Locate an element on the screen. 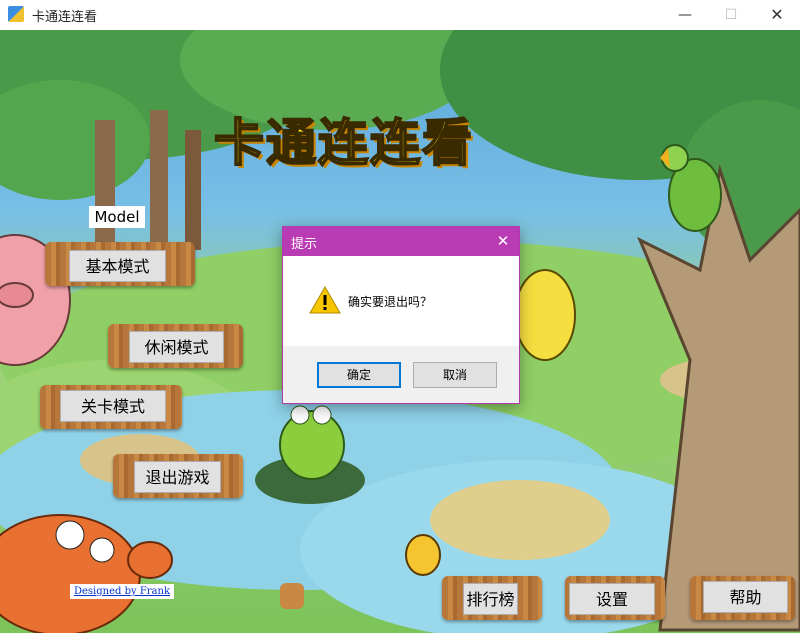 The width and height of the screenshot is (800, 633). close-button: ✕ is located at coordinates (777, 15).